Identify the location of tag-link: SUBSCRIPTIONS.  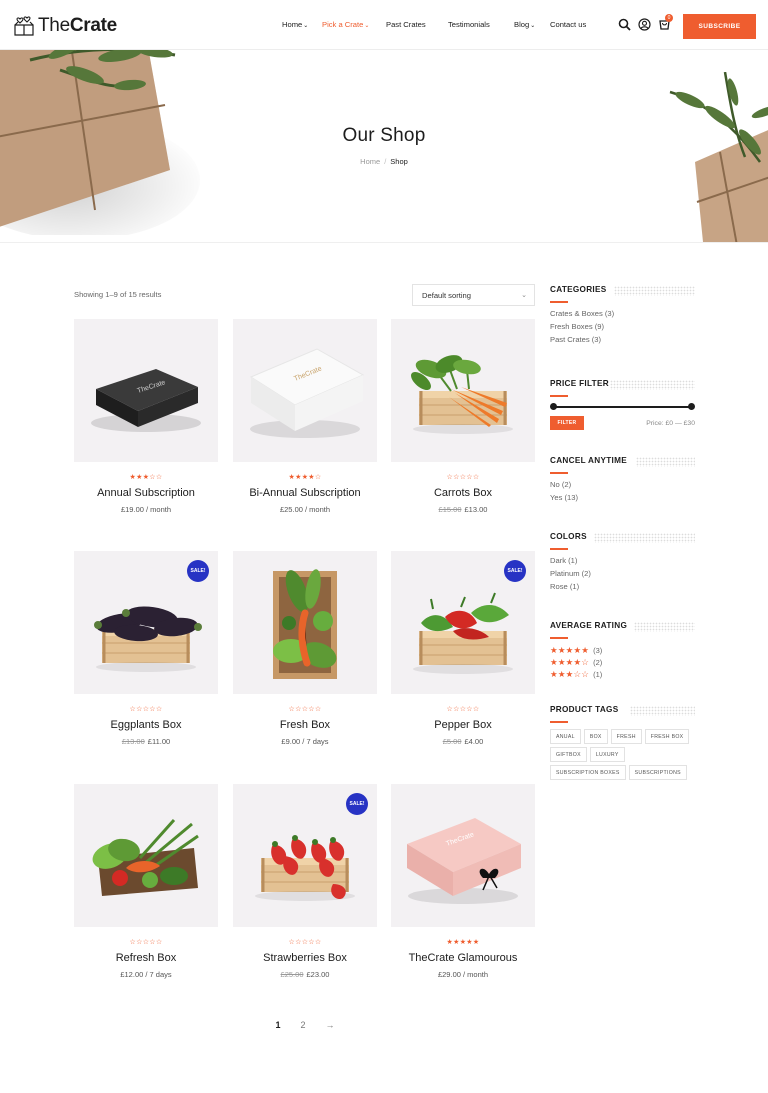
(657, 772).